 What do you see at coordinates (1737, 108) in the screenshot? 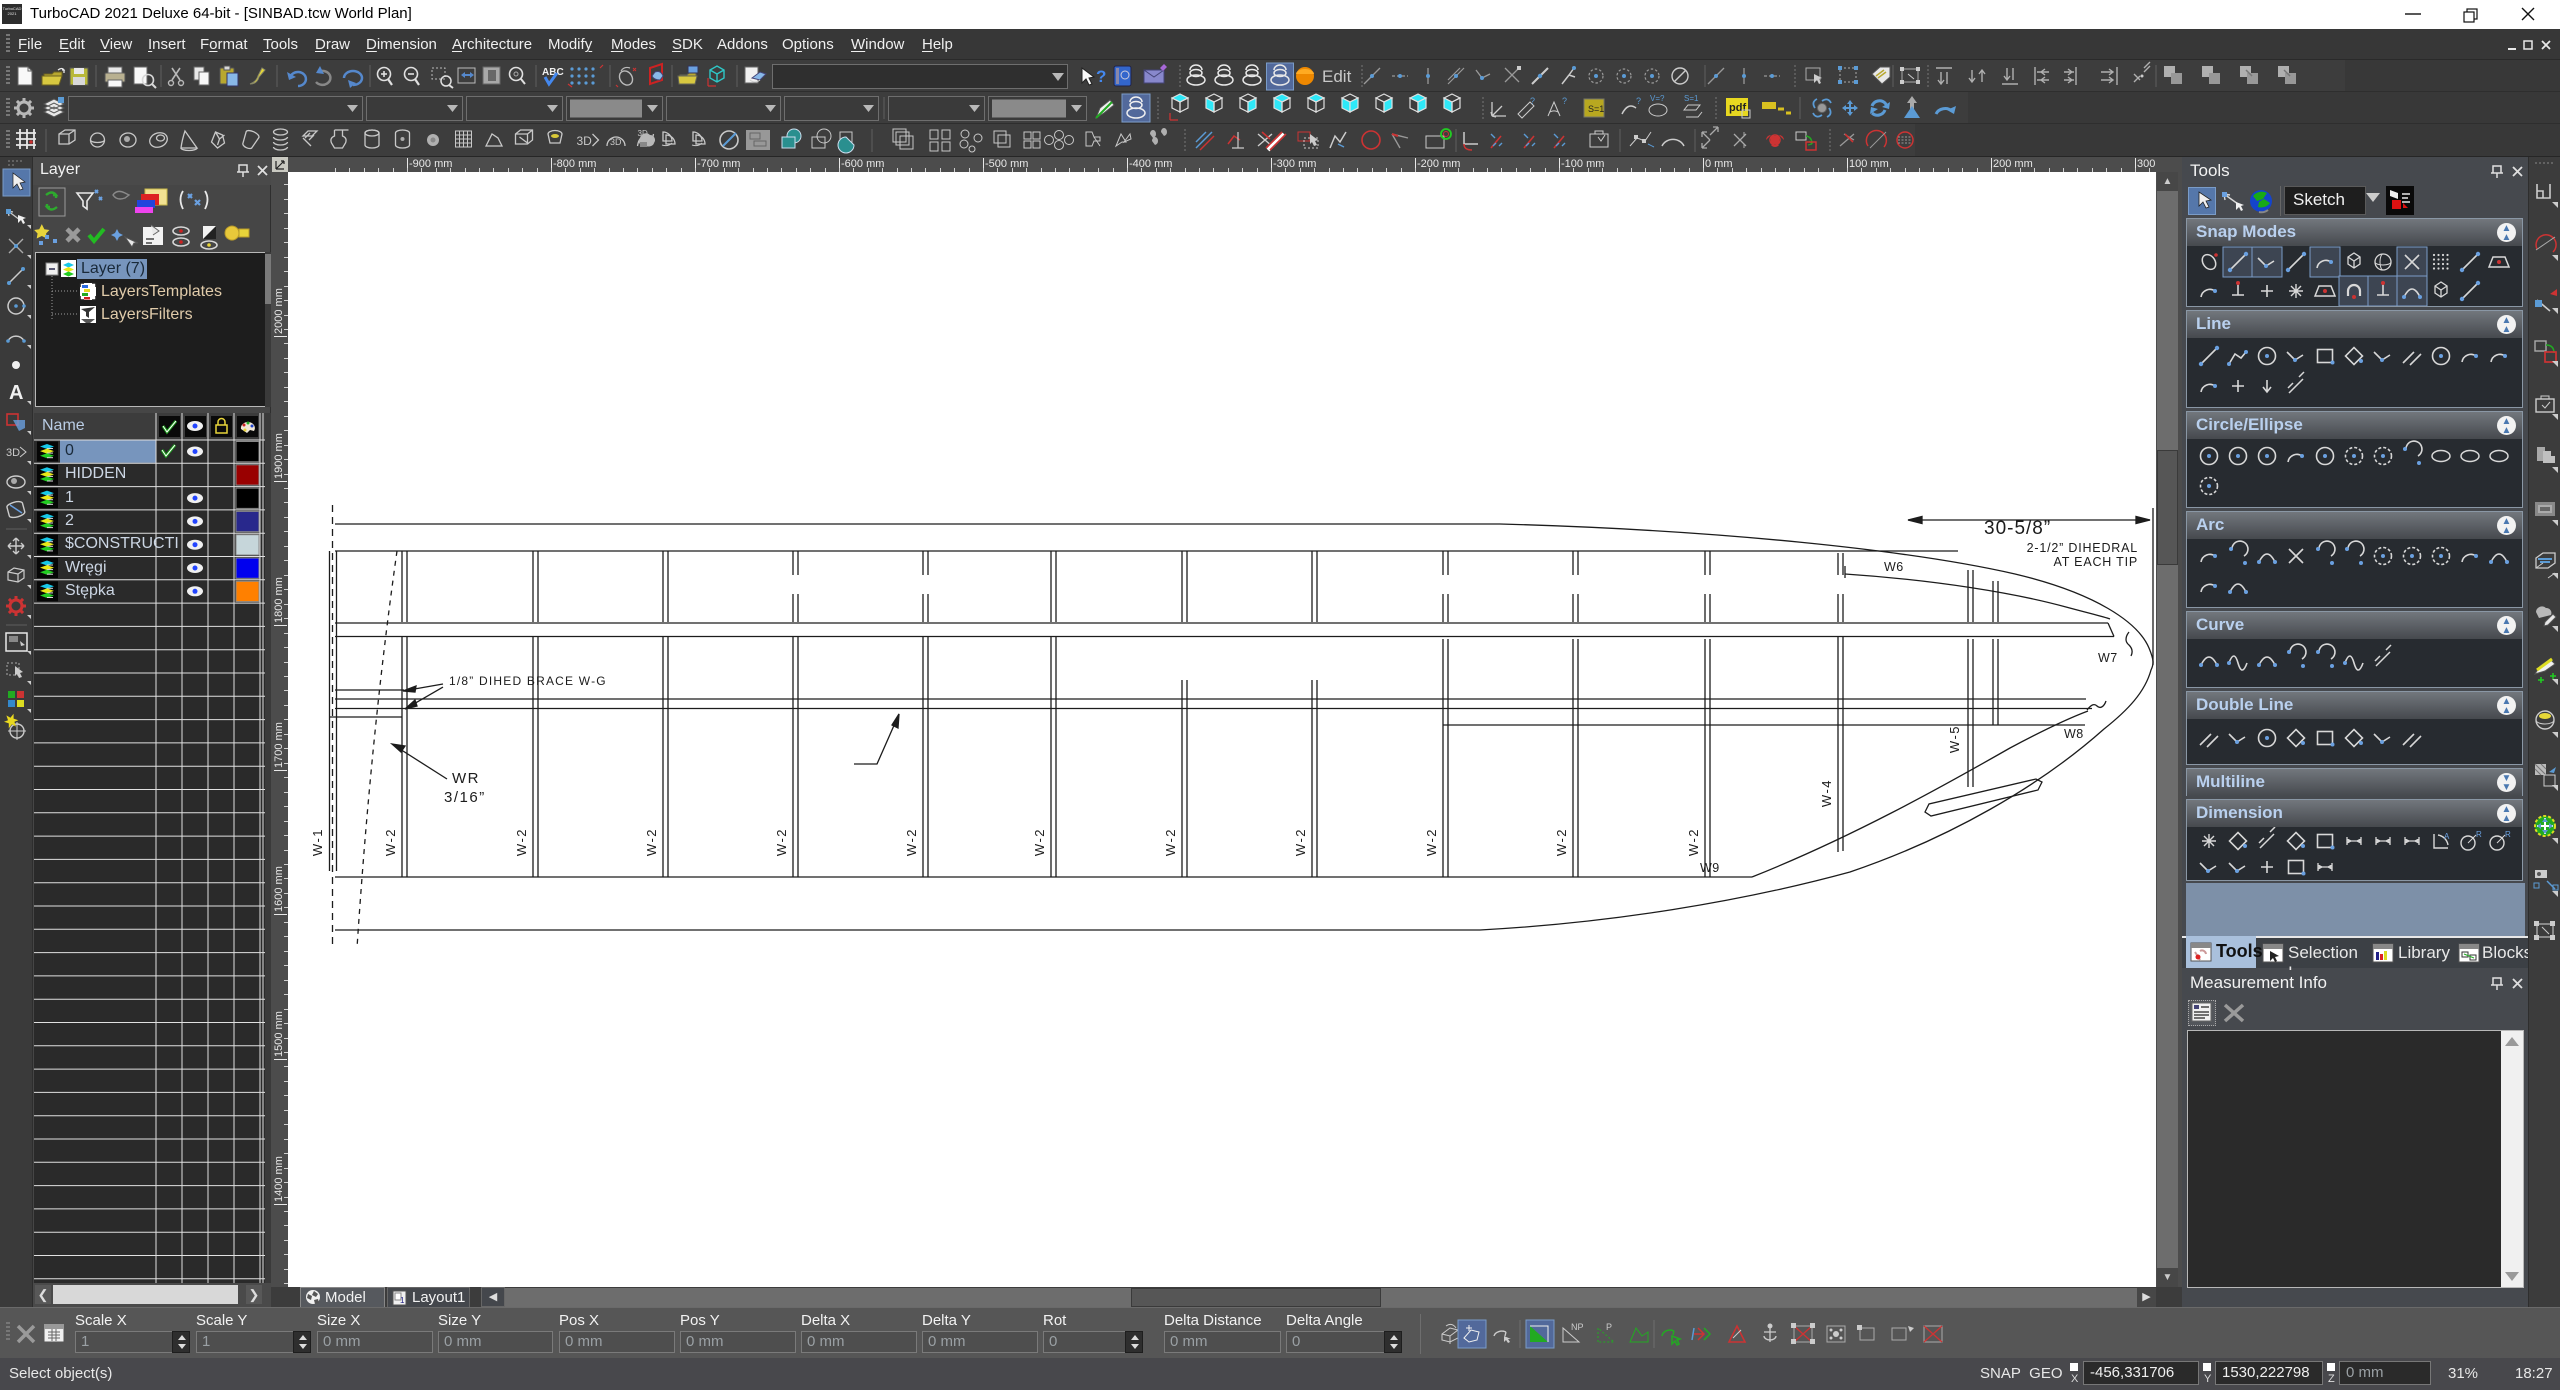
I see `svg-text: pdf` at bounding box center [1737, 108].